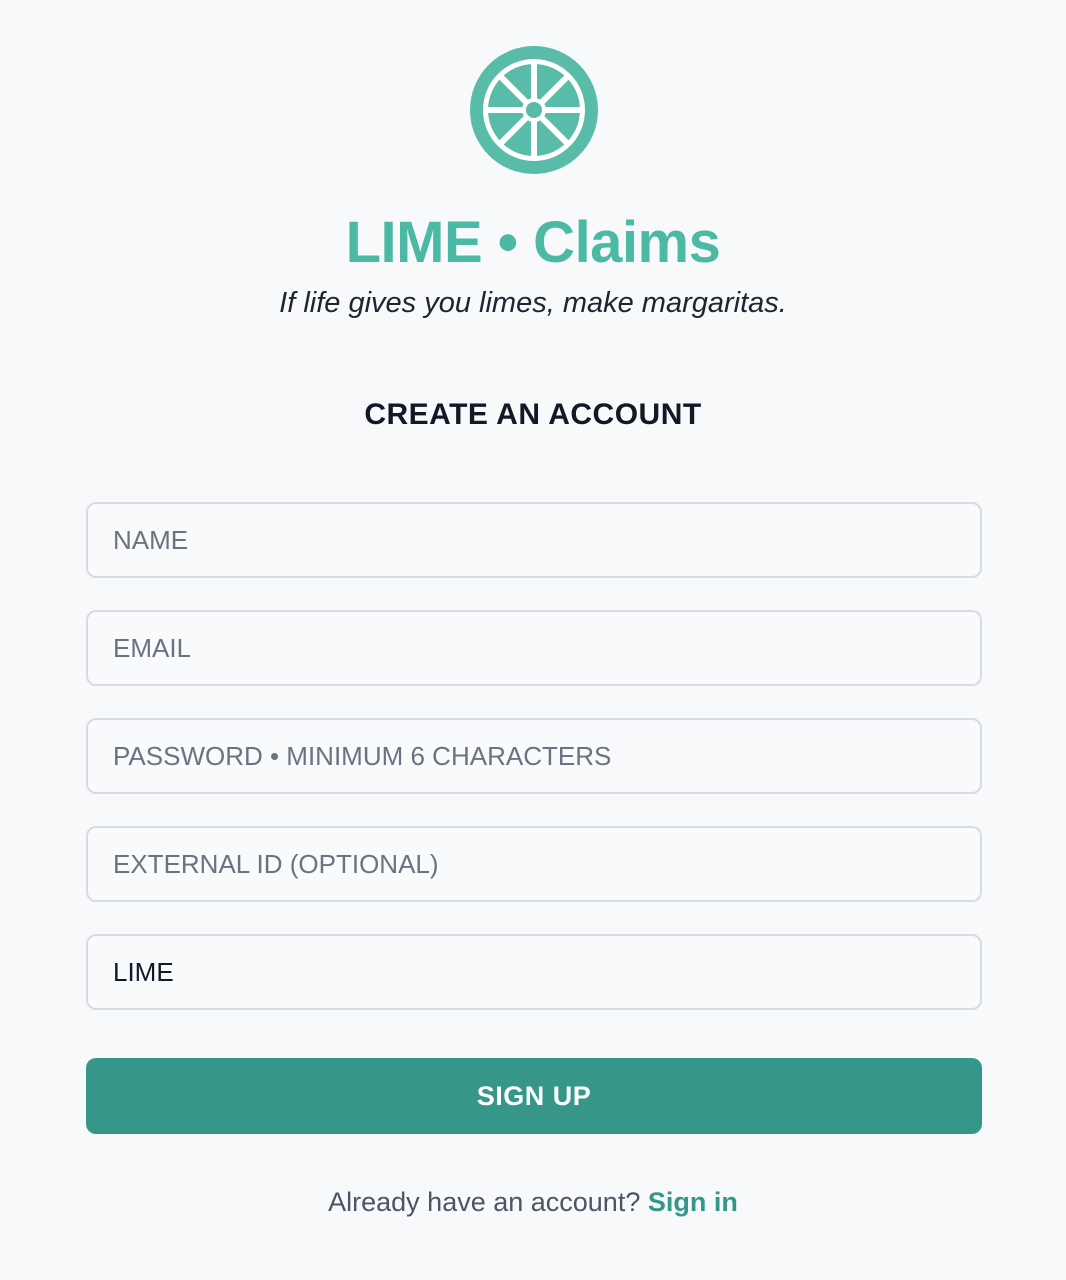  I want to click on page-title: CREATE AN ACCOUNT, so click(533, 414).